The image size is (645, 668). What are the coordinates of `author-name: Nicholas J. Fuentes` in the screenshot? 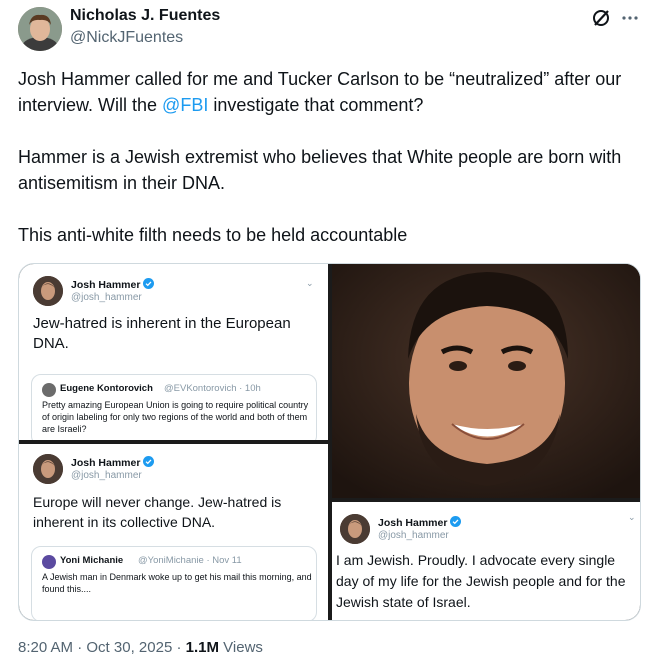 It's located at (145, 16).